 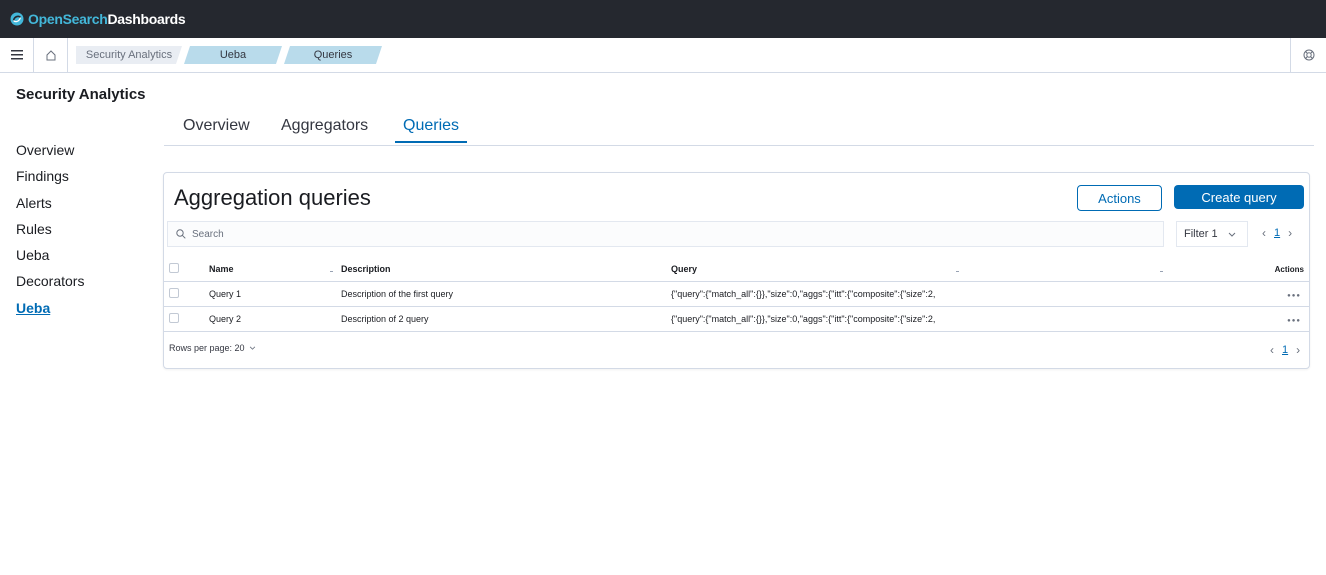 I want to click on breadcrumb: Security Analytics Ueba Queries, so click(x=229, y=55).